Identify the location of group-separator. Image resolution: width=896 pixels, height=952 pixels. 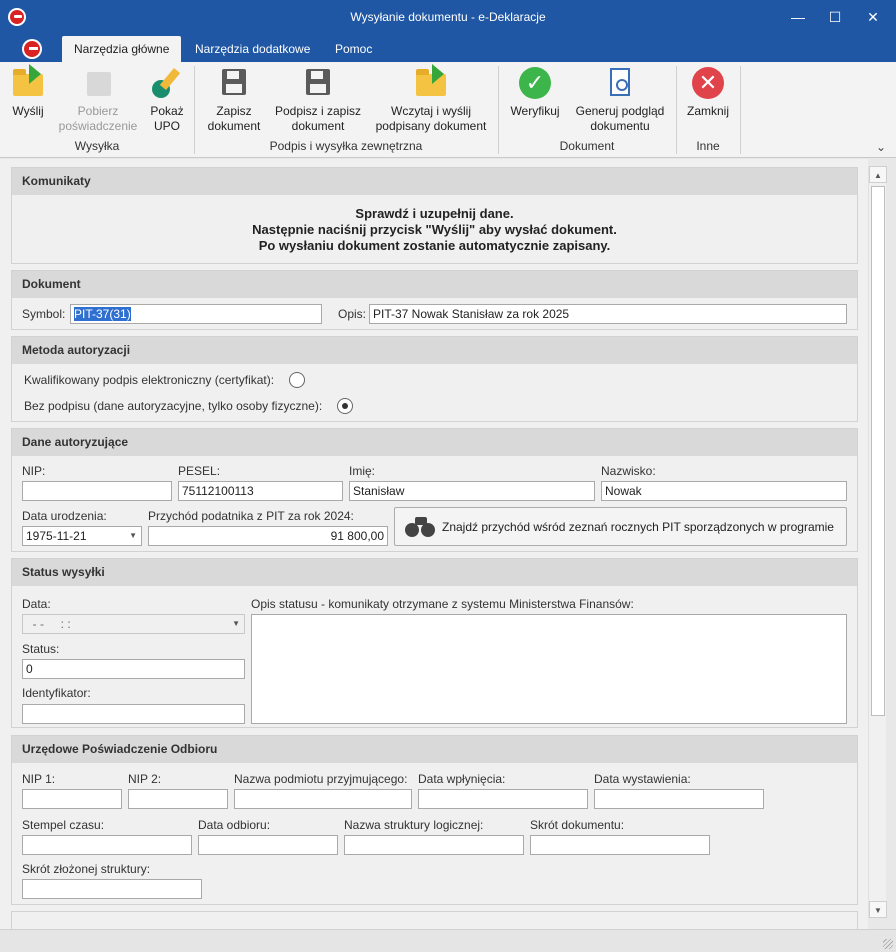
(740, 110).